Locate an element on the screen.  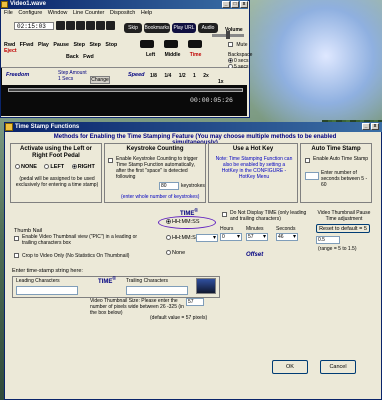
speed-tick: 1/2 is located at coordinates (182, 76).